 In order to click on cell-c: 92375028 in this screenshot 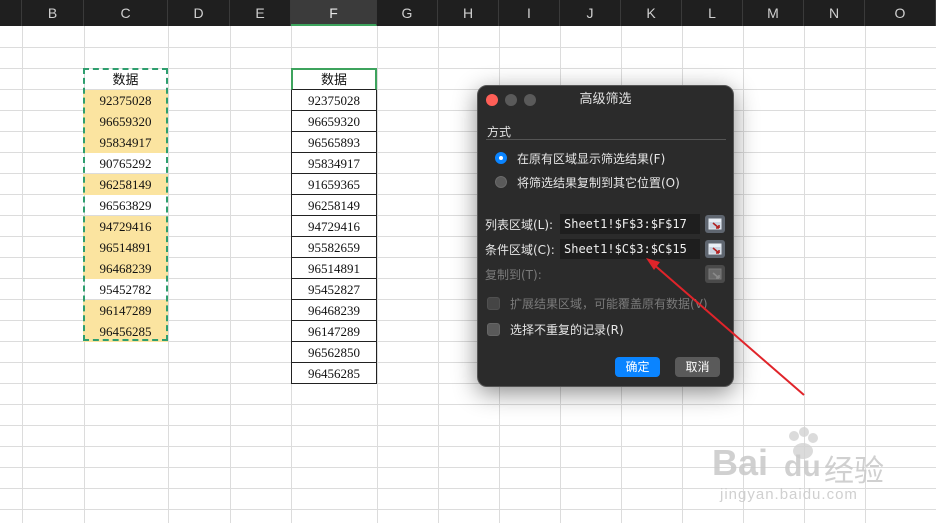, I will do `click(125, 100)`.